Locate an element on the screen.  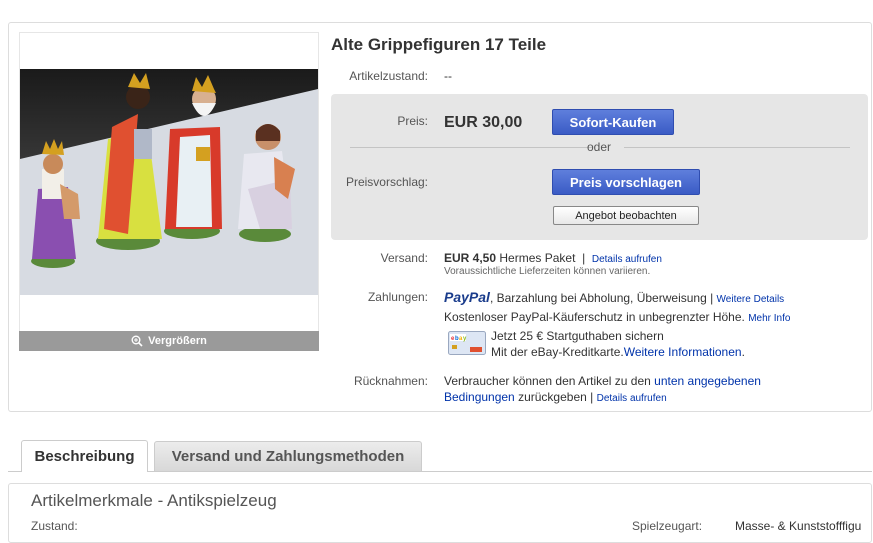
credit-line-1: Jetzt 25 € Startguthaben sichern is located at coordinates (577, 336).